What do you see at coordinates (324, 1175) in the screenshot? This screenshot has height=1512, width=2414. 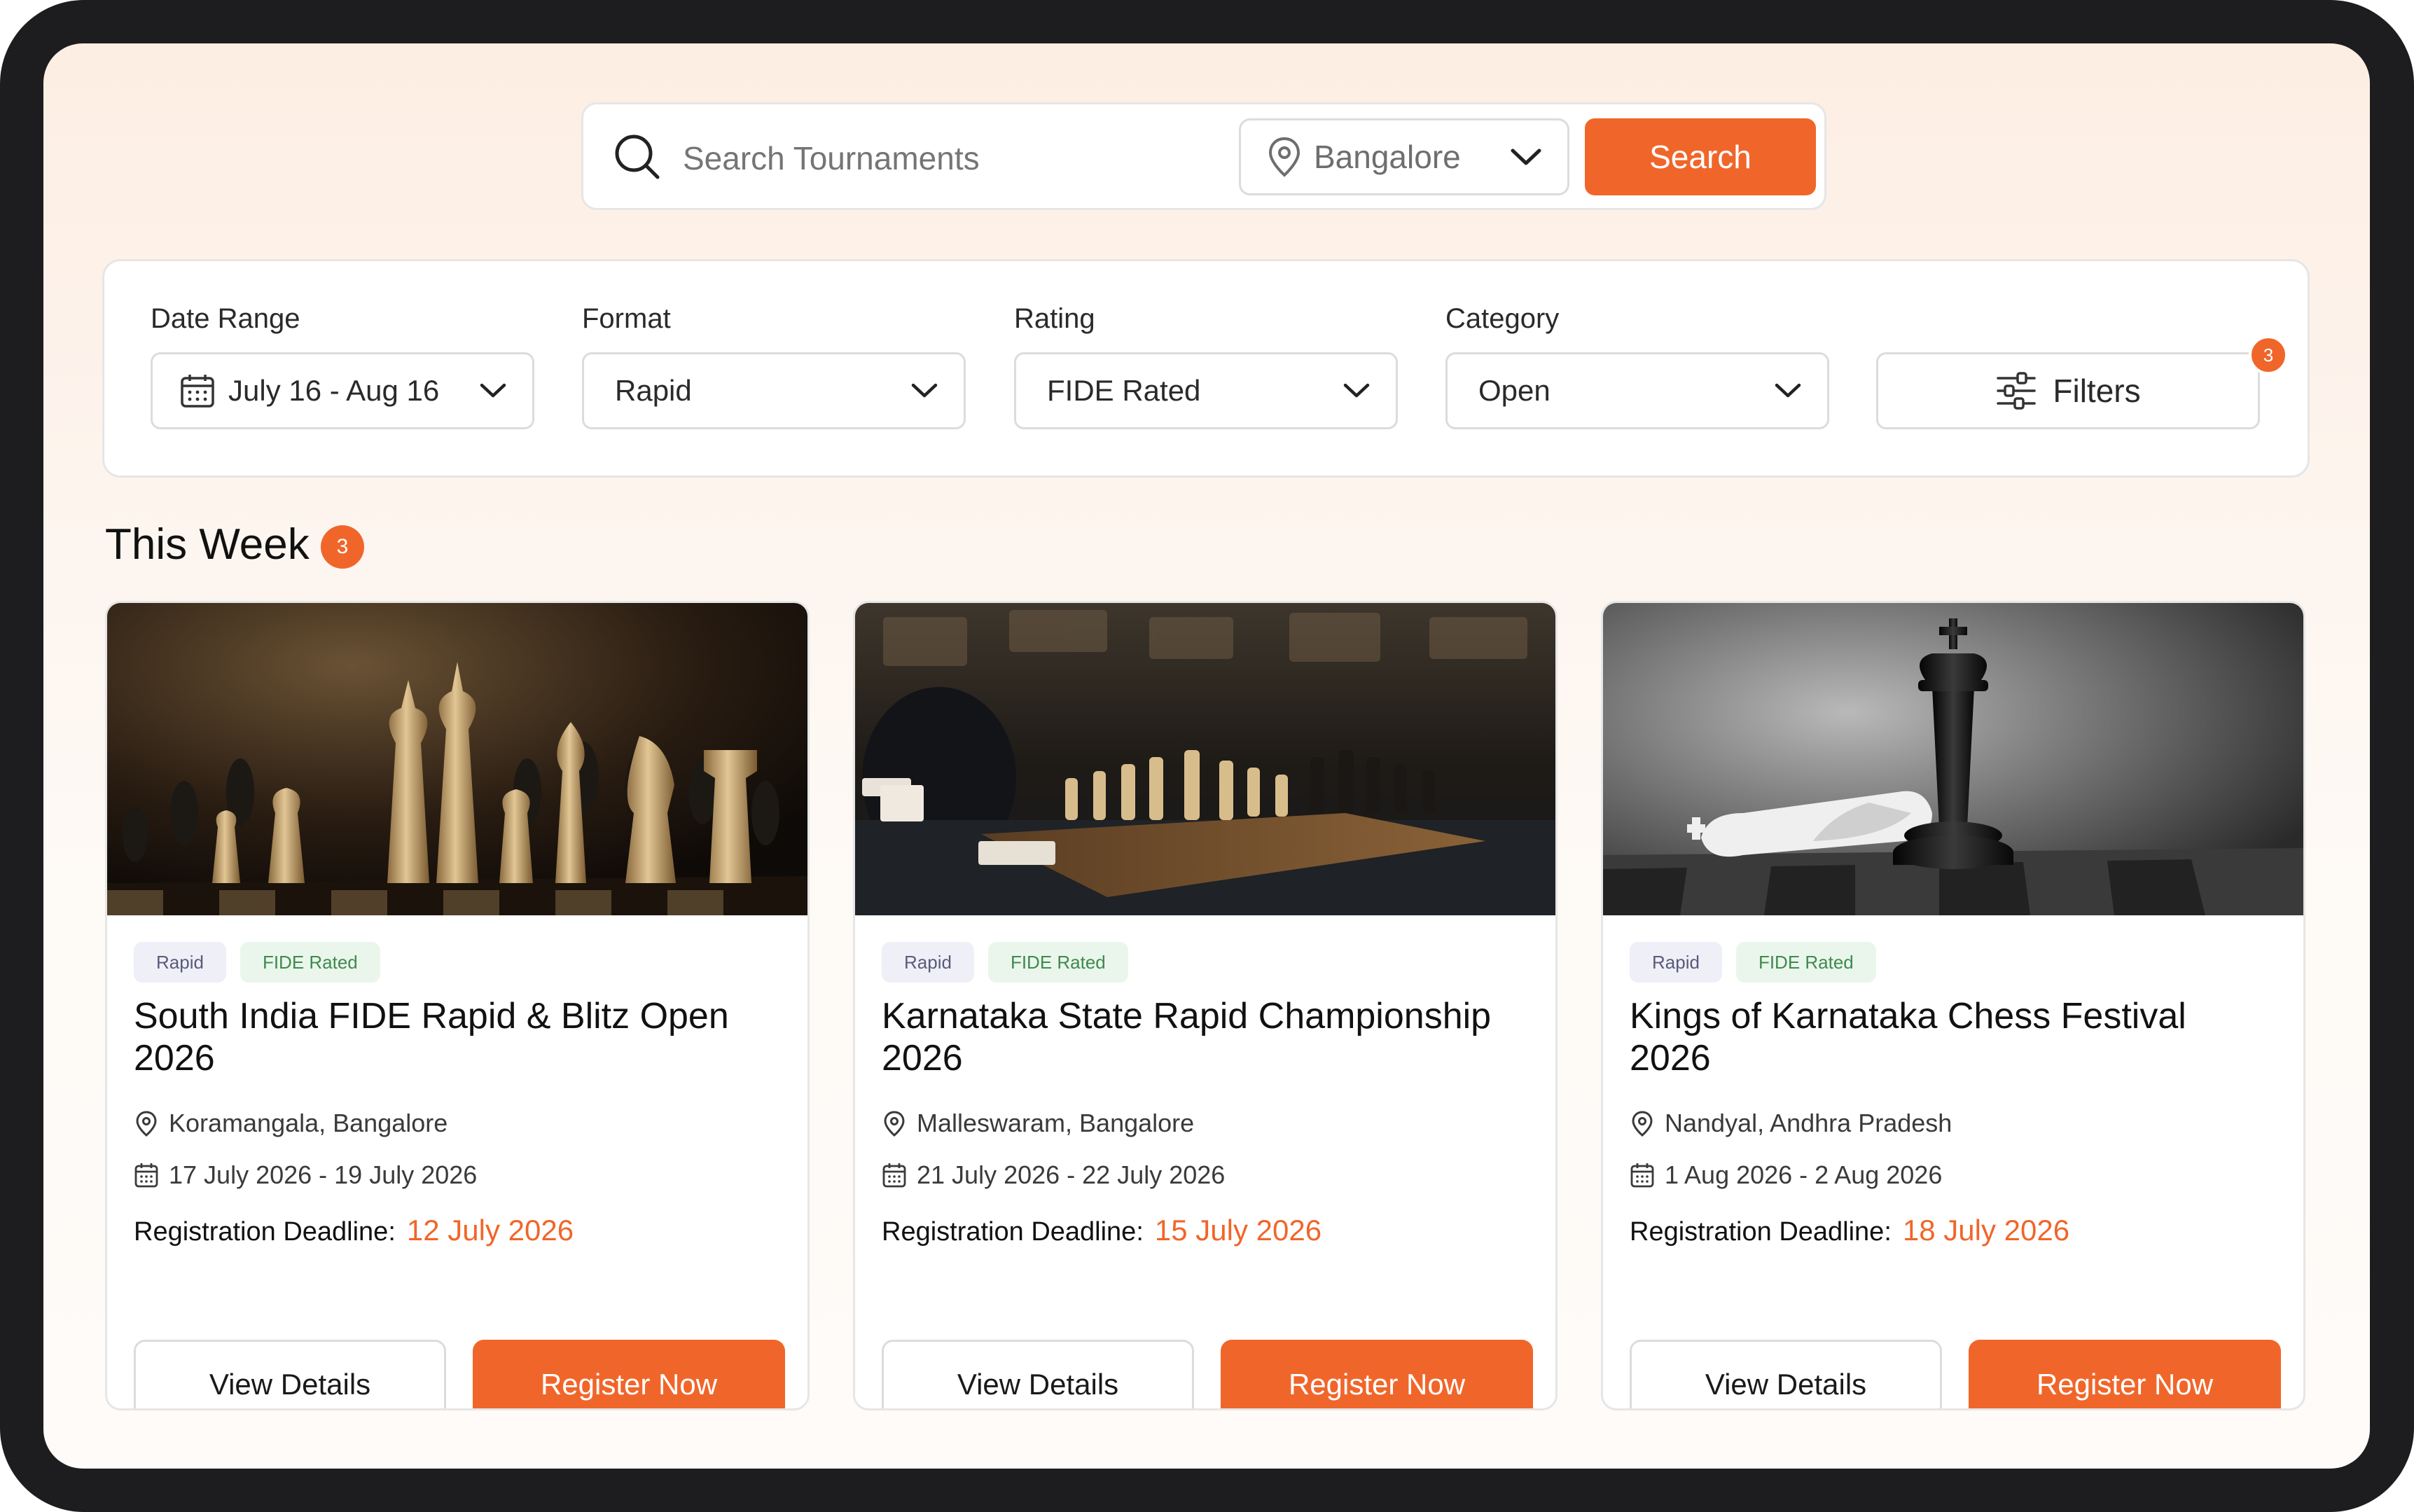 I see `dates-text: 17 July 2026 - 19 July 2026` at bounding box center [324, 1175].